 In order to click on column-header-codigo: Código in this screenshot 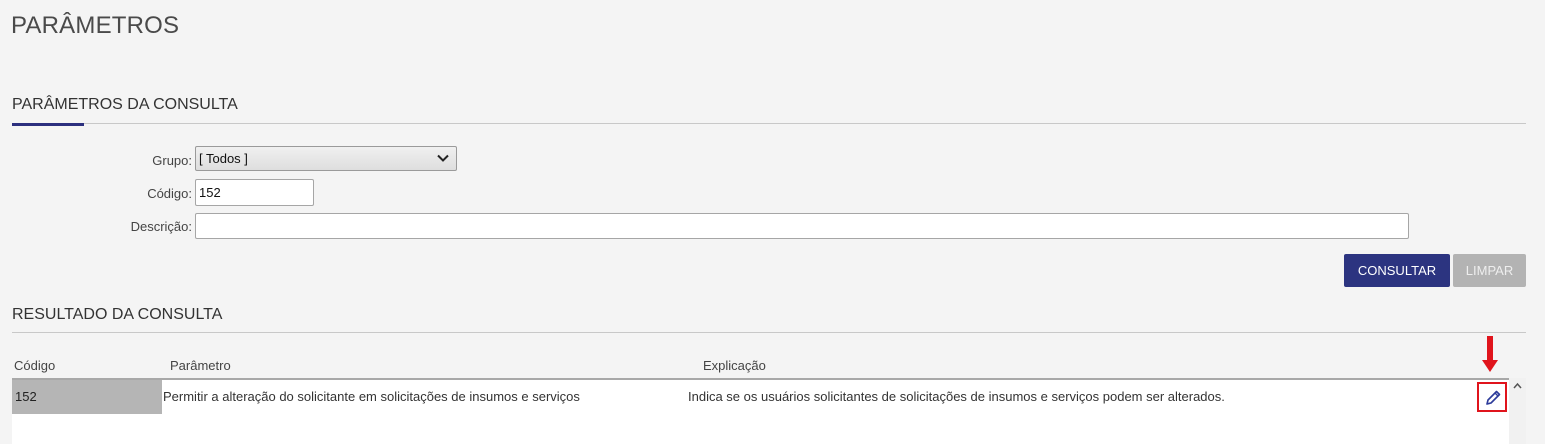, I will do `click(34, 365)`.